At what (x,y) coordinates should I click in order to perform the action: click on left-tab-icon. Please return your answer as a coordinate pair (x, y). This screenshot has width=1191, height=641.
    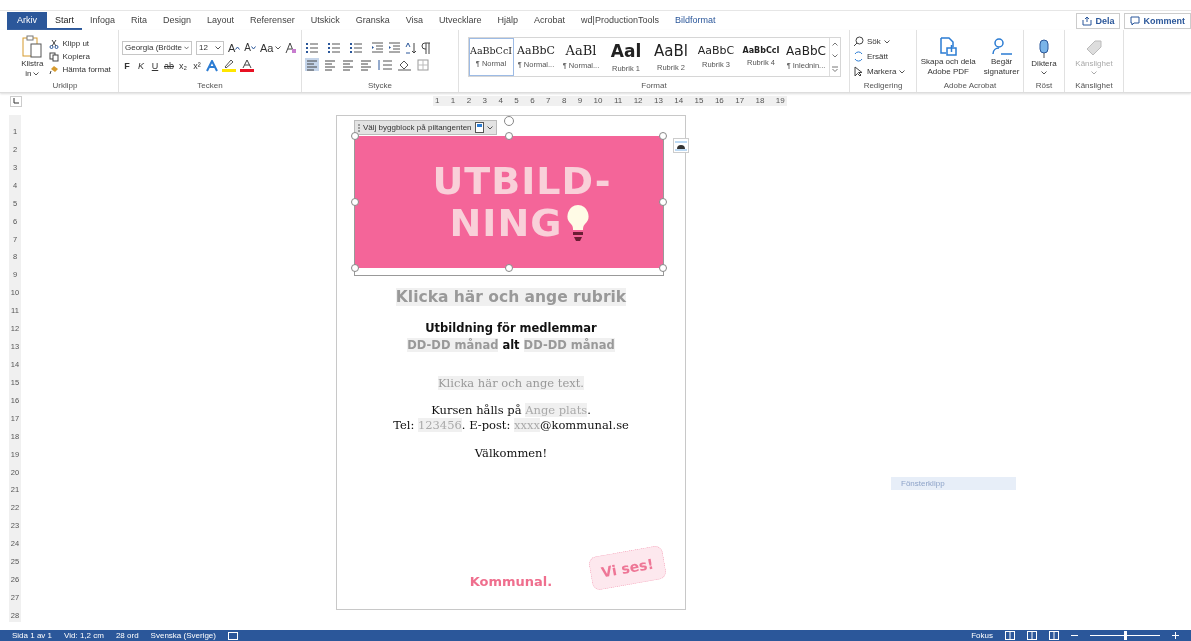
    Looking at the image, I should click on (16, 101).